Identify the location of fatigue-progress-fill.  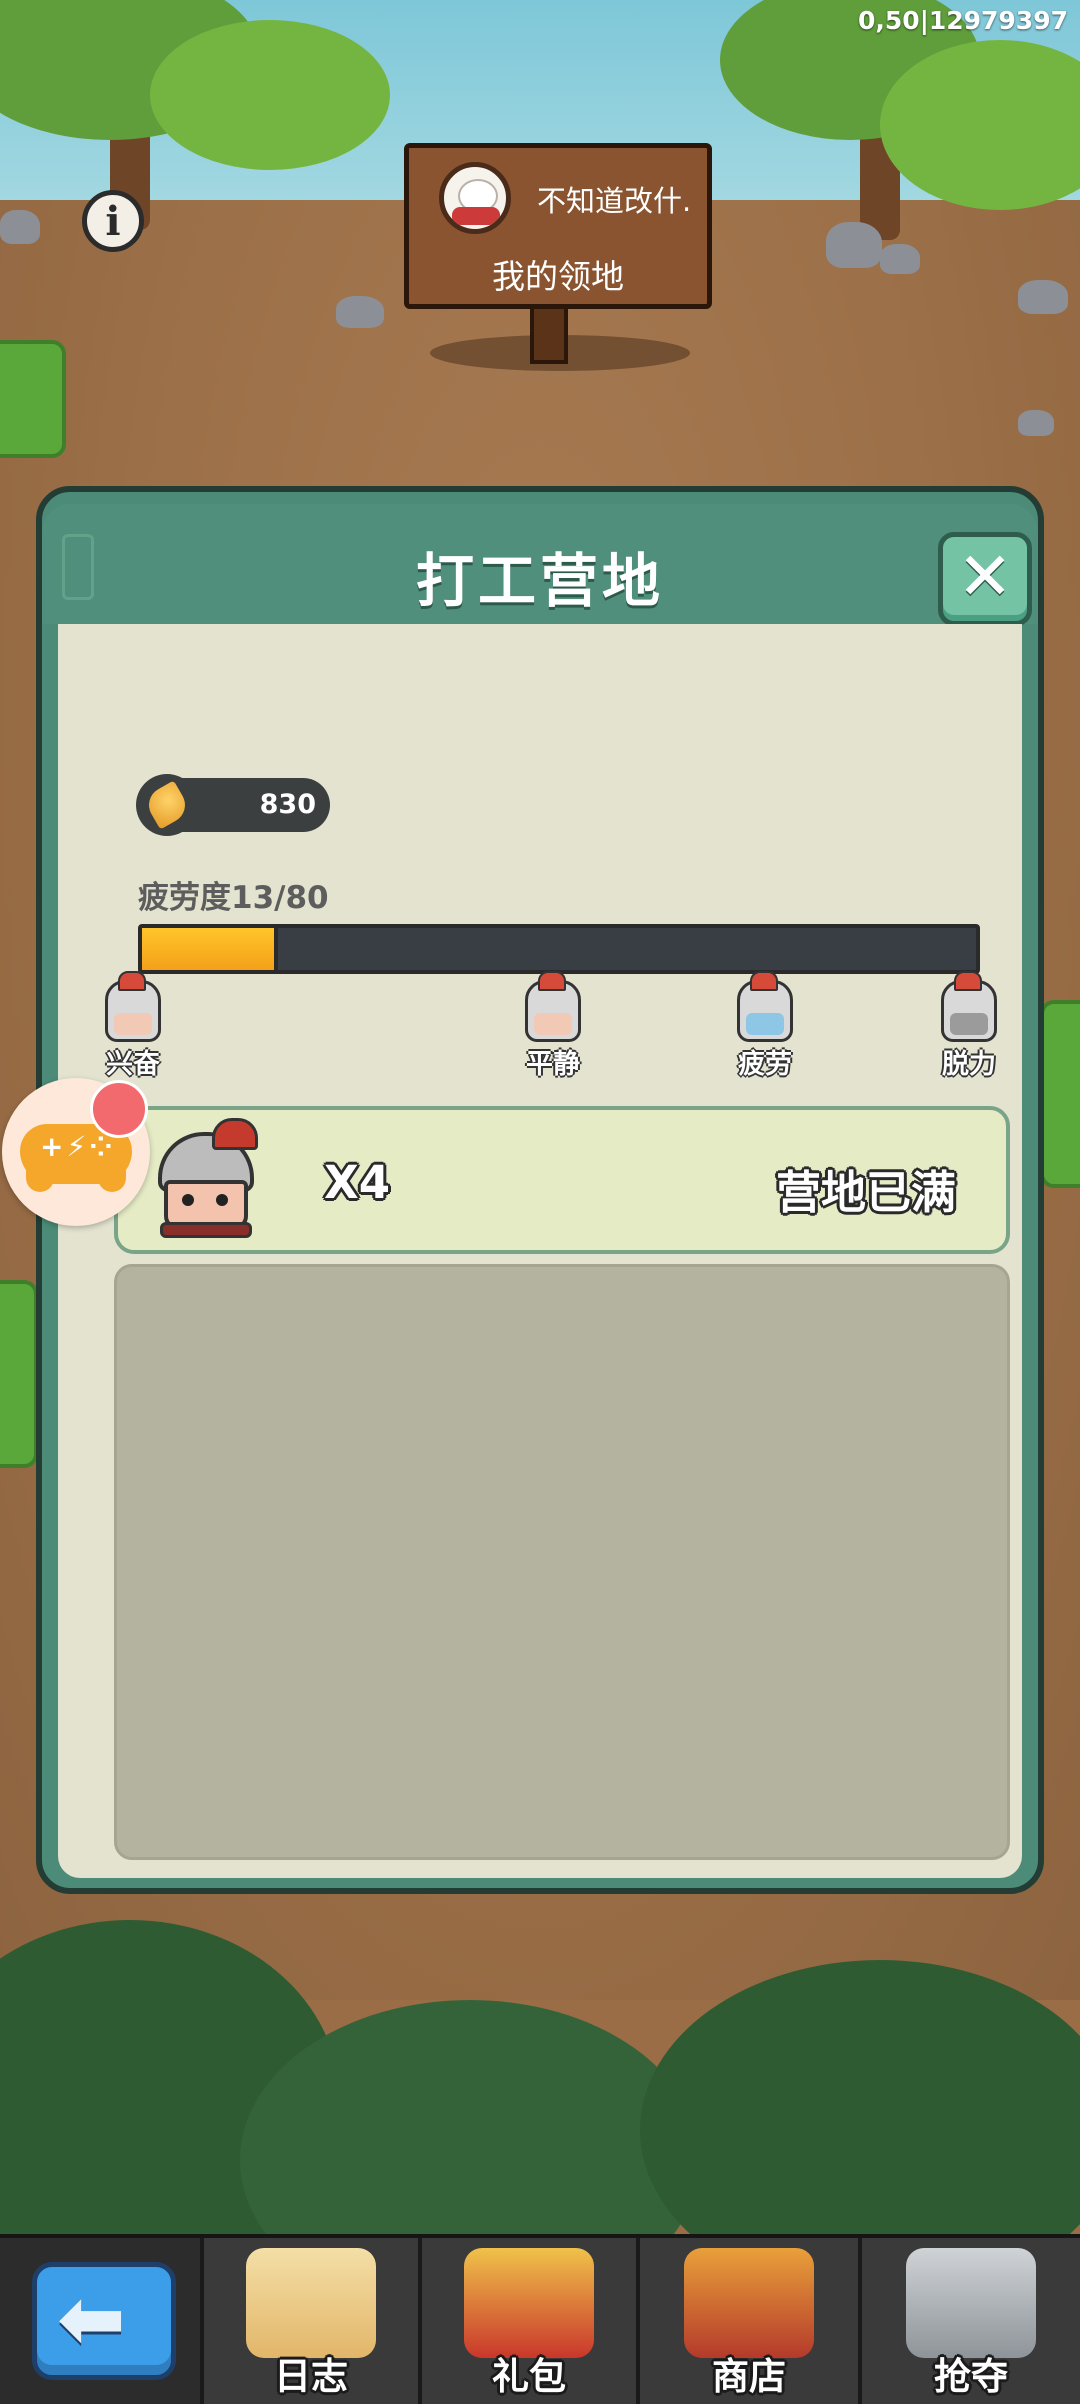
(210, 949).